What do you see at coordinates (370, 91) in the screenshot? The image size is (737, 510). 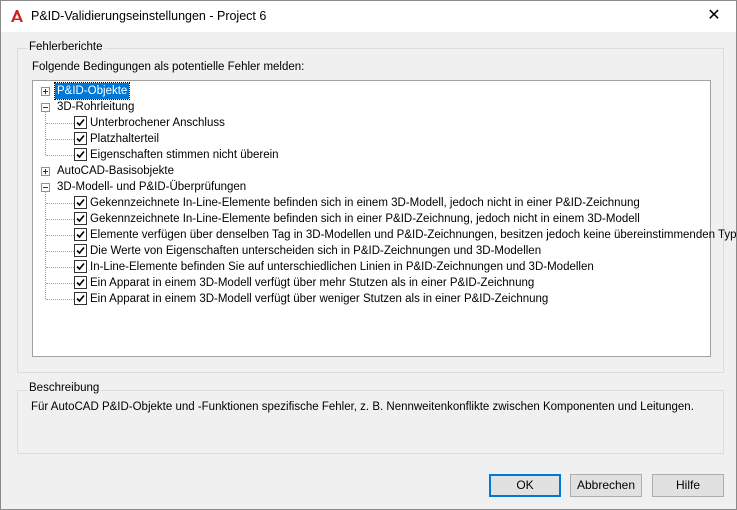 I see `tree-category-node: P&ID-Objekte` at bounding box center [370, 91].